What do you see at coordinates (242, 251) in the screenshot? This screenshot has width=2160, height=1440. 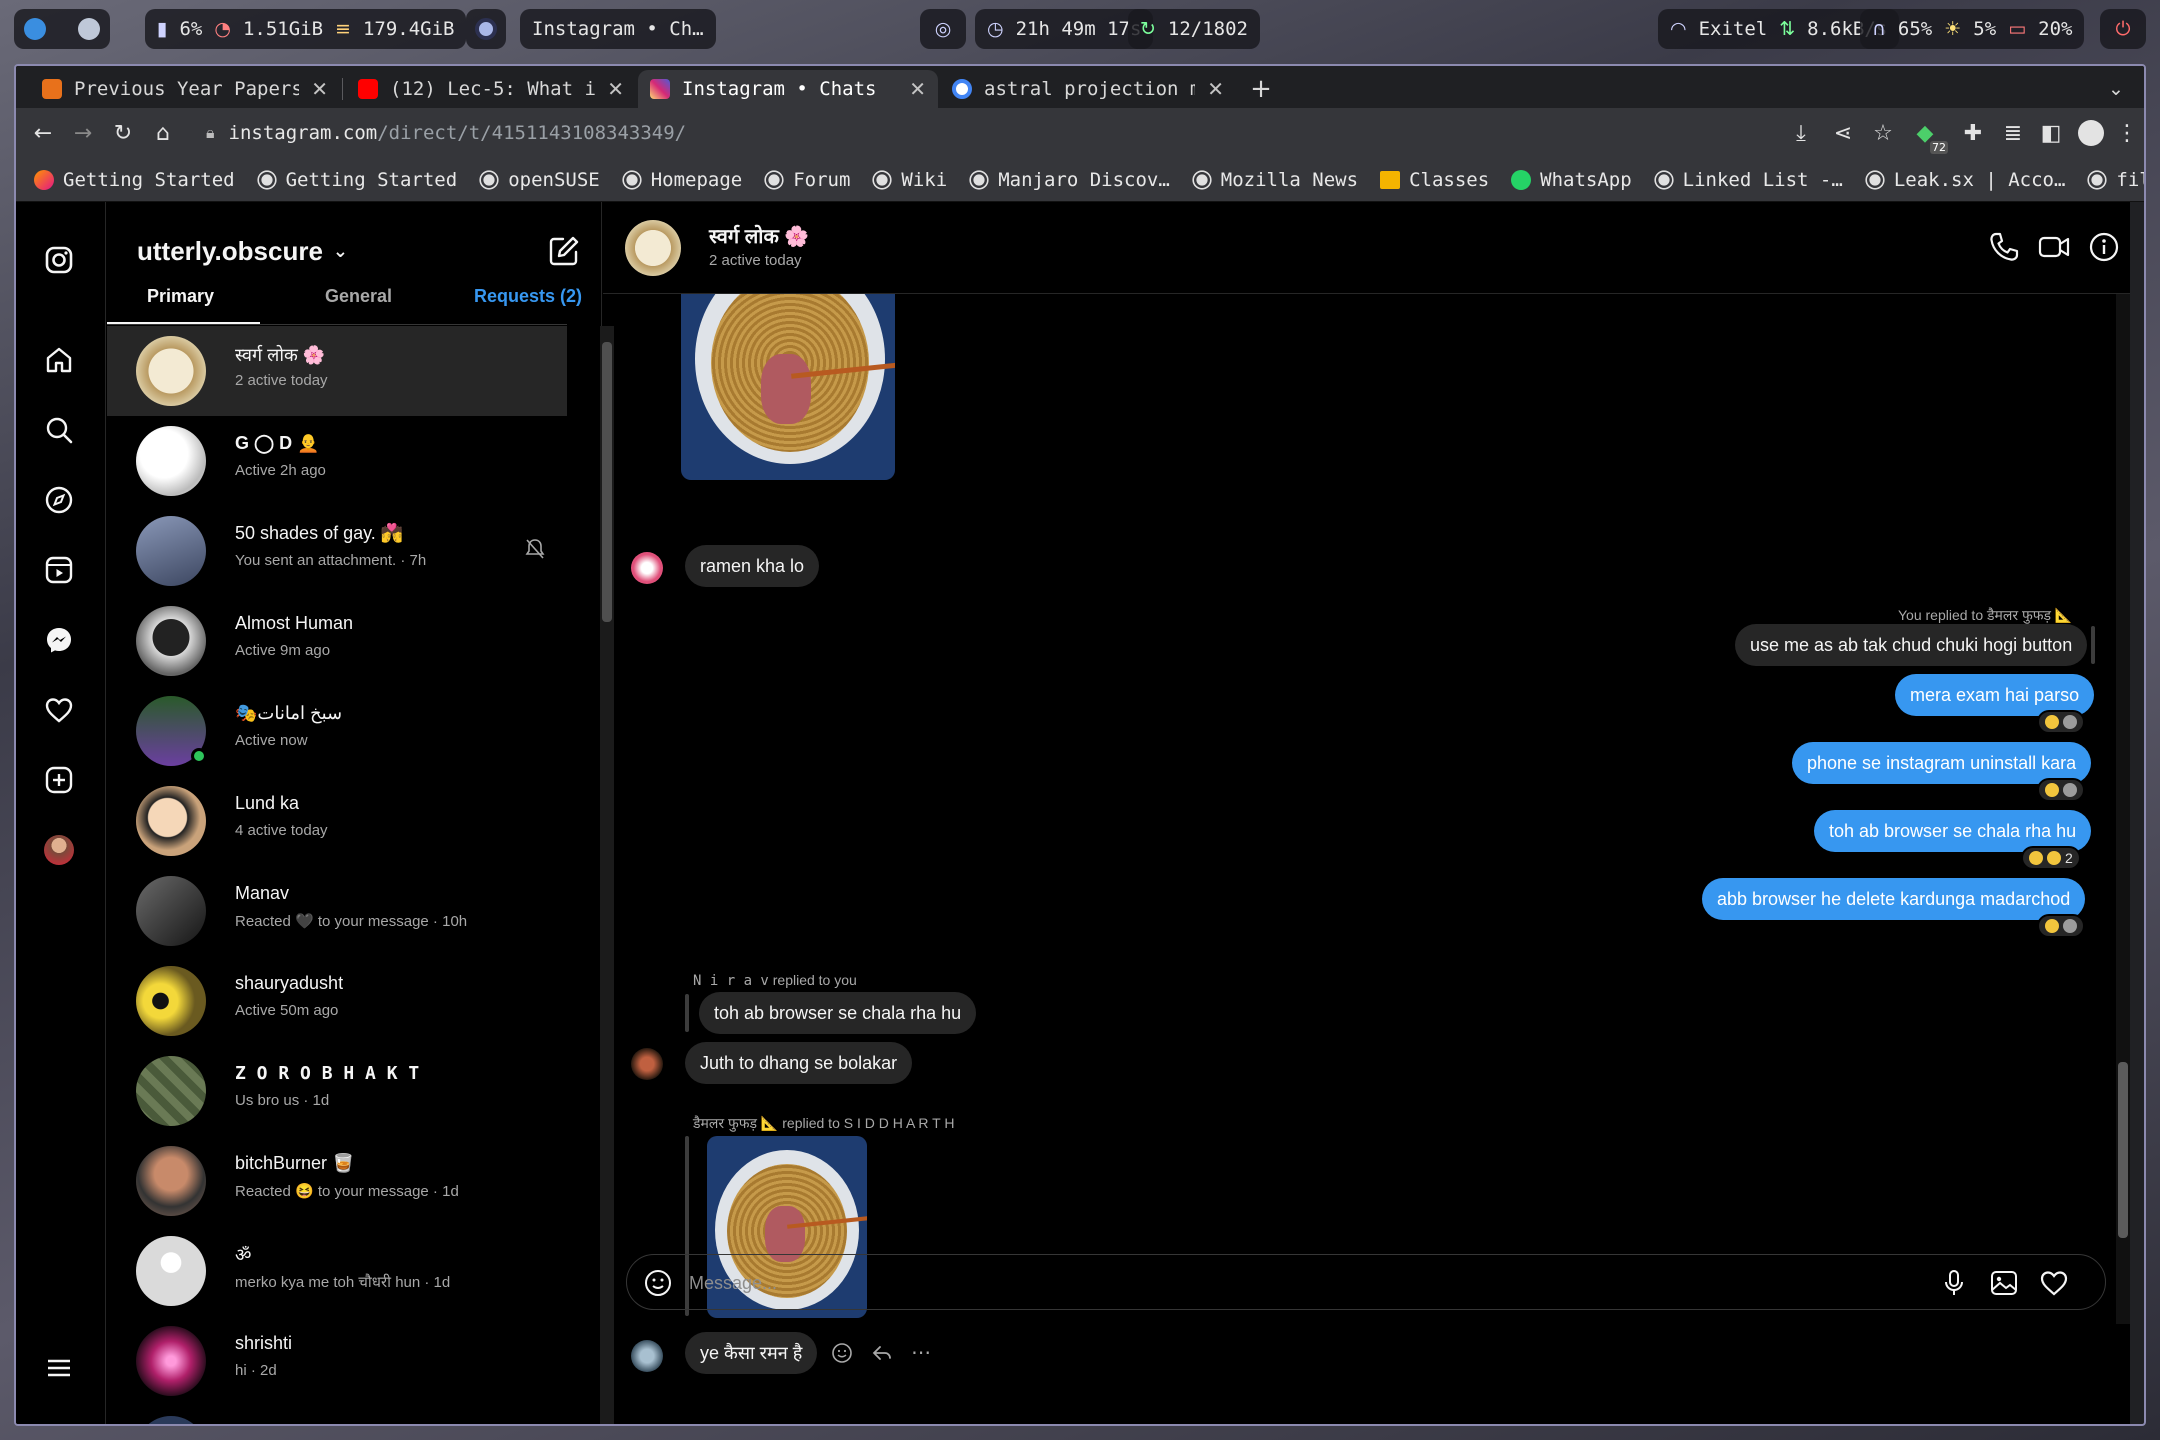 I see `account-switcher: utterly.obscure ⌄` at bounding box center [242, 251].